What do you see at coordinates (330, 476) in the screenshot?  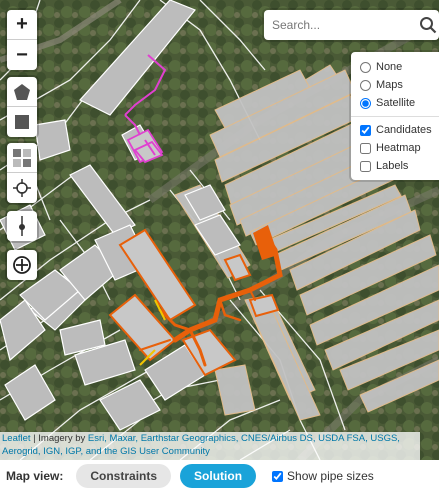 I see `show-pipe-sizes-label: Show pipe sizes` at bounding box center [330, 476].